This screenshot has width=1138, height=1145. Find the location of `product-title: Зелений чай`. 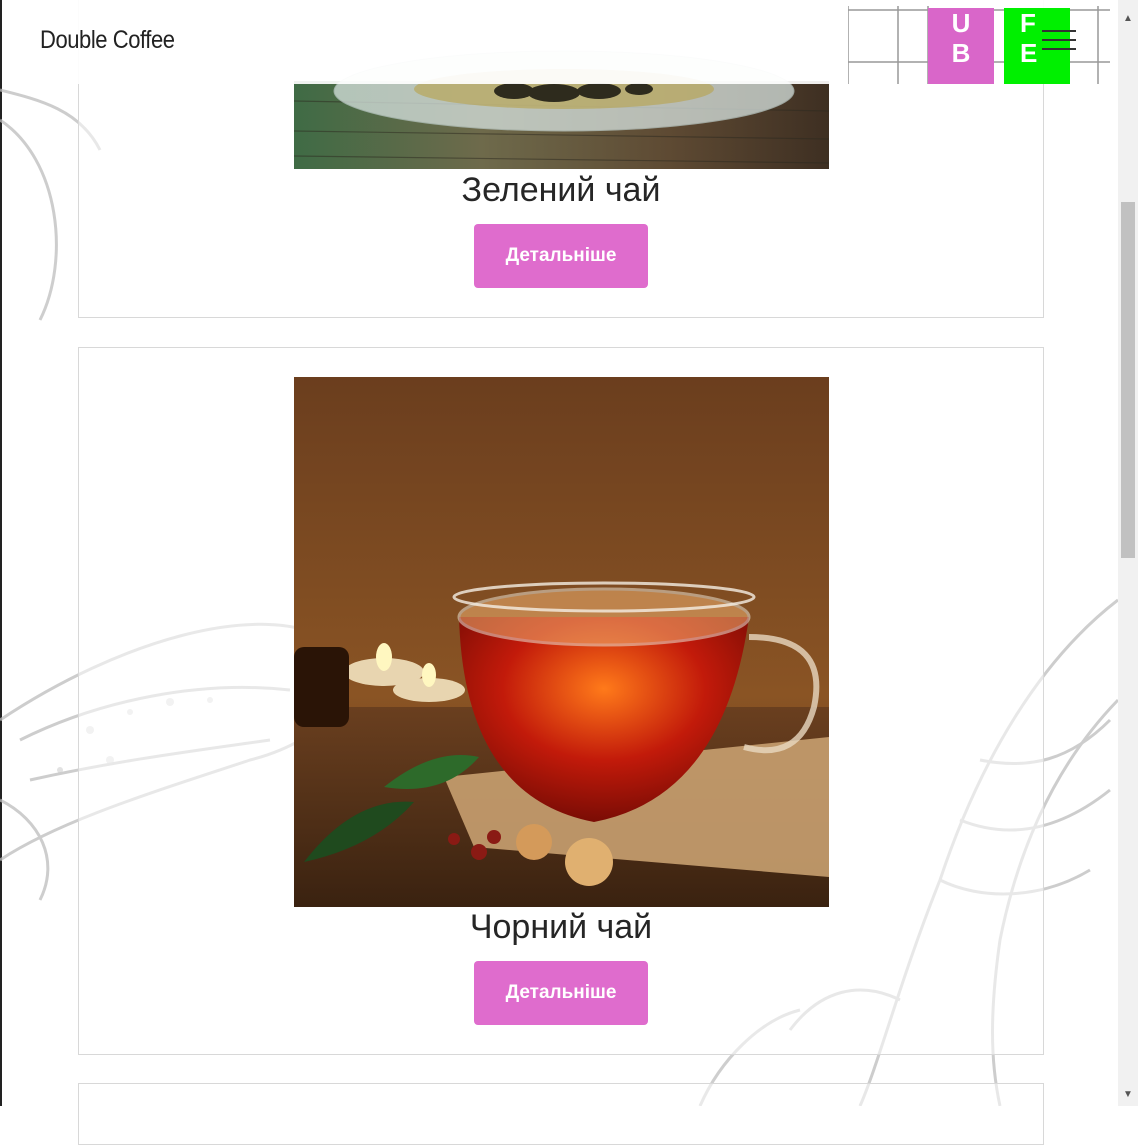

product-title: Зелений чай is located at coordinates (561, 190).